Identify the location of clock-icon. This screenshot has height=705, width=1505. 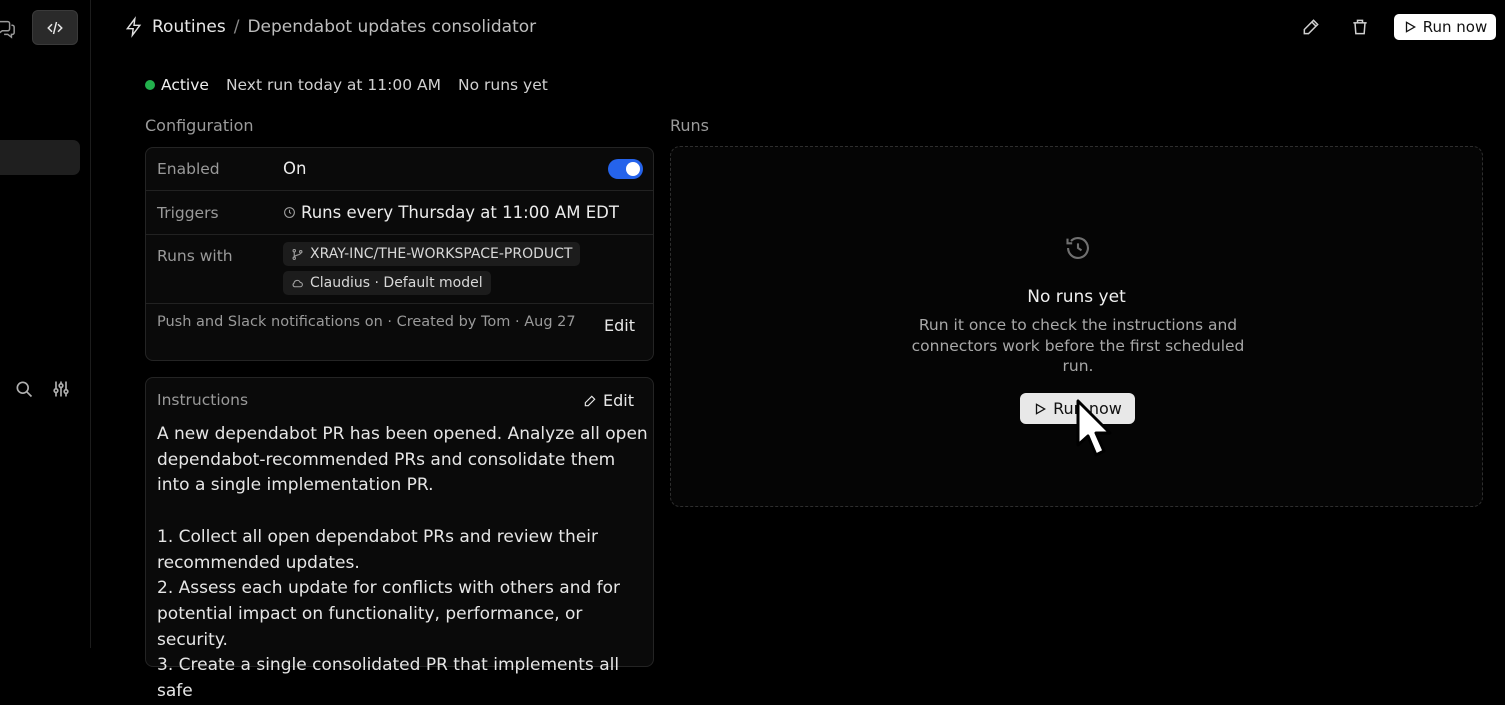
(289, 212).